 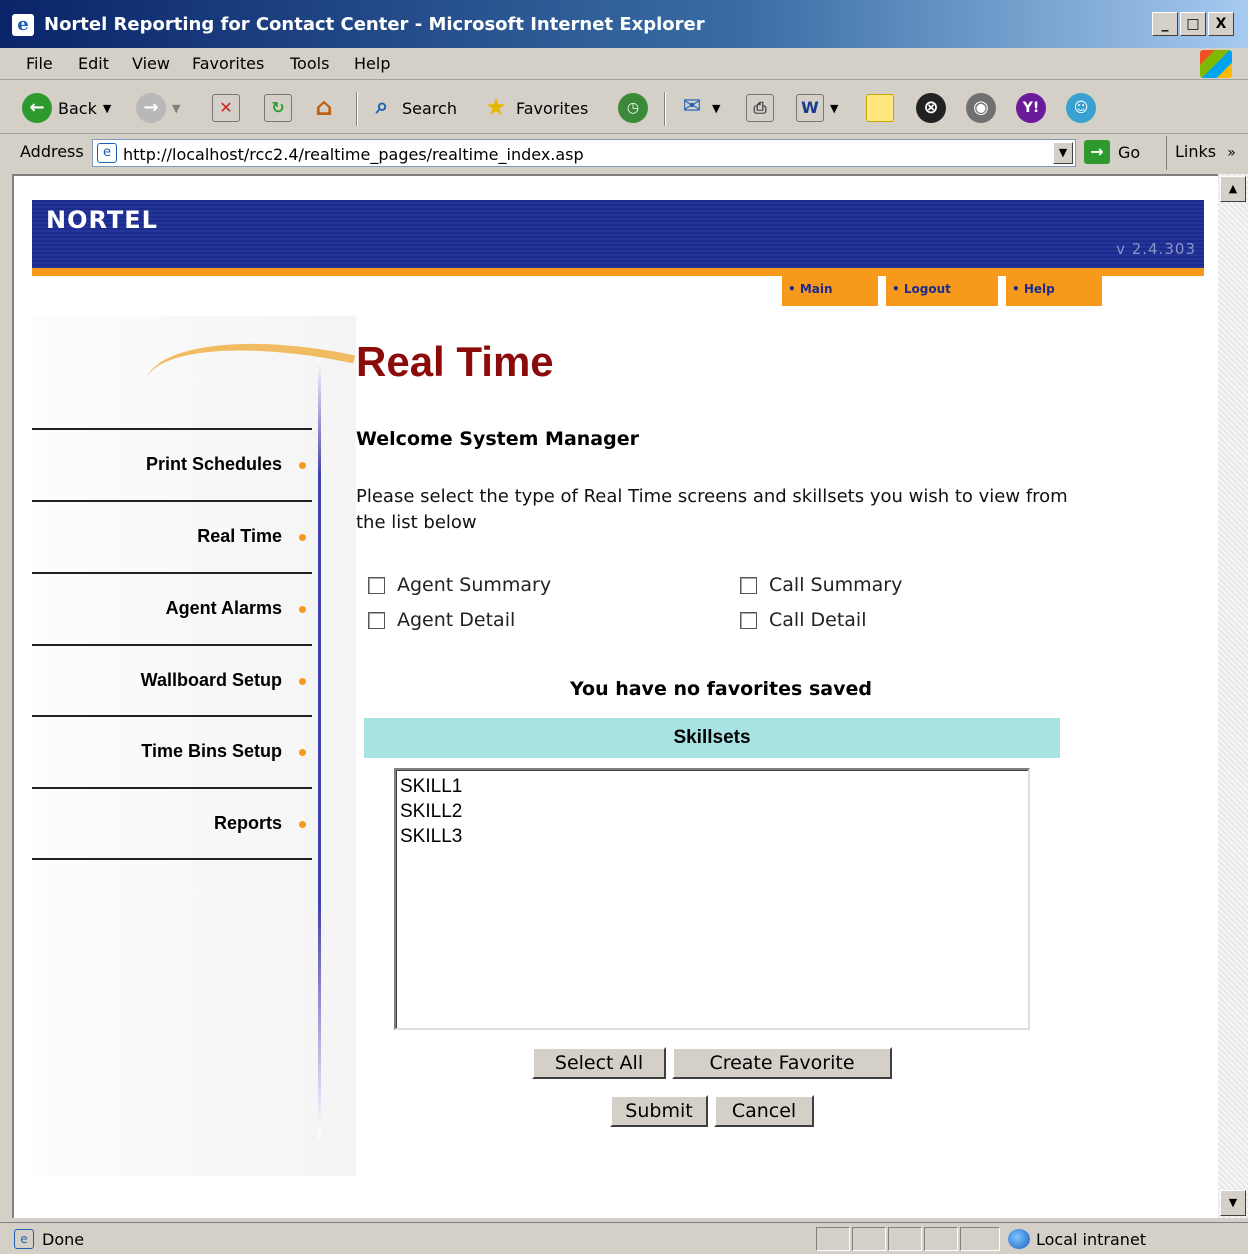 I want to click on links-button: Links », so click(x=1201, y=153).